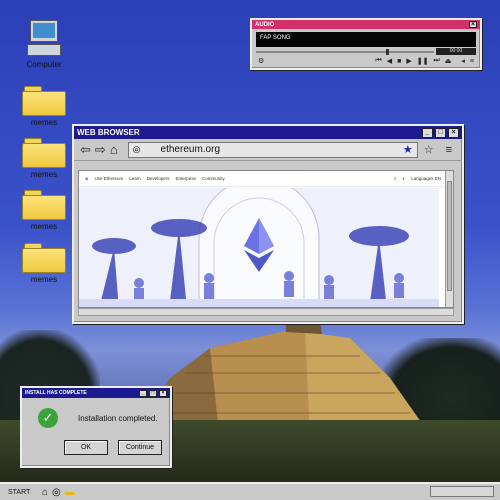 The image size is (500, 500). What do you see at coordinates (261, 61) in the screenshot?
I see `gear-icon: ⚙` at bounding box center [261, 61].